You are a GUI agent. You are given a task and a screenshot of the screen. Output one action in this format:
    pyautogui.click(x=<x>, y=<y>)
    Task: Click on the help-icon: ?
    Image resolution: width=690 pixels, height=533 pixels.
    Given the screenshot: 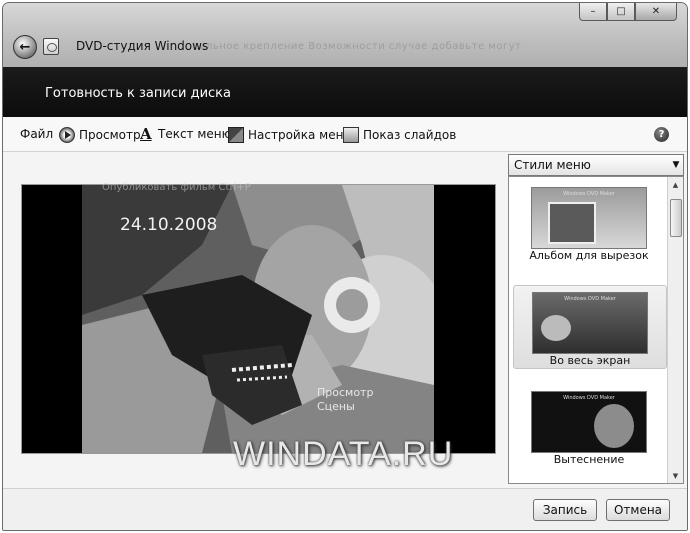 What is the action you would take?
    pyautogui.click(x=661, y=134)
    